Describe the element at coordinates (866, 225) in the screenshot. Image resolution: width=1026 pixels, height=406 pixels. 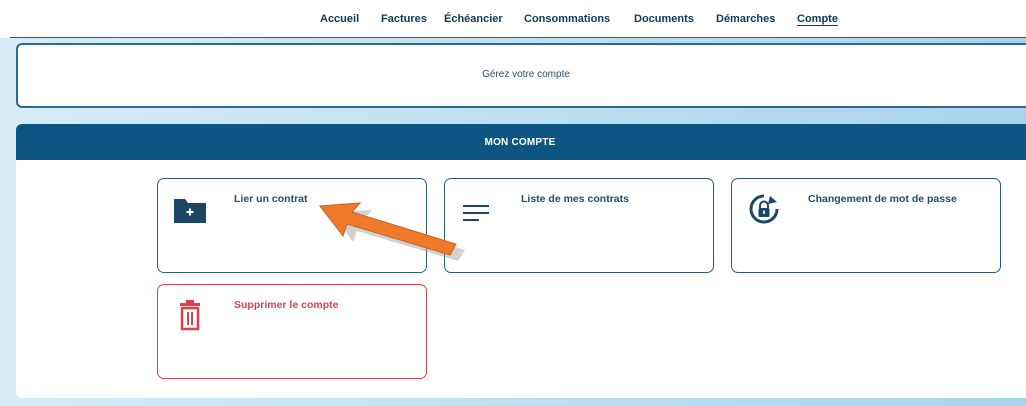
I see `change-password-card: Changement de mot de passe` at that location.